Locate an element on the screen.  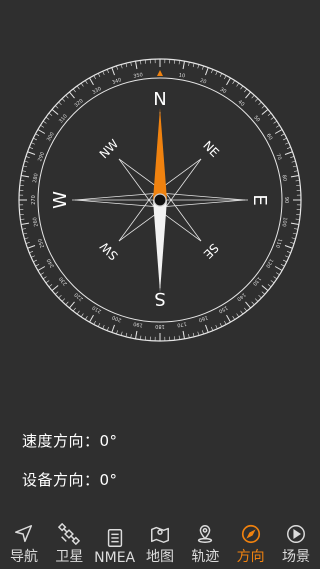
degree-label: 230 is located at coordinates (63, 280).